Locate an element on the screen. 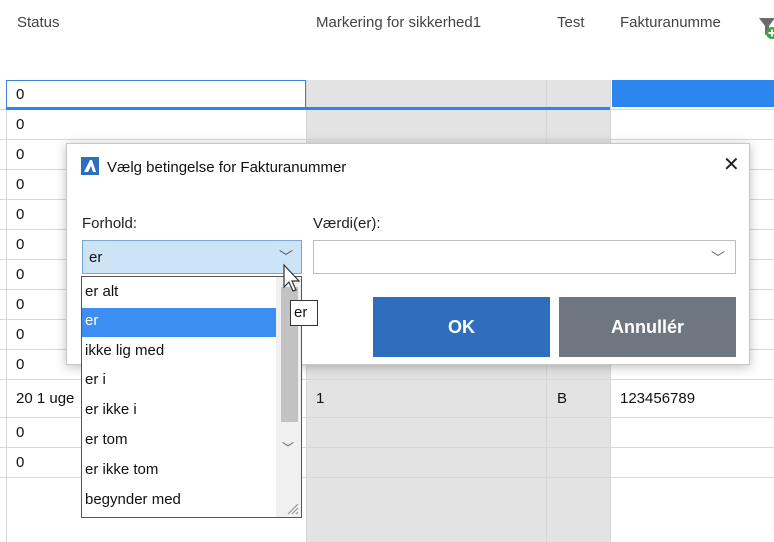 This screenshot has width=774, height=542. cell-status: 20 1 uge is located at coordinates (45, 398).